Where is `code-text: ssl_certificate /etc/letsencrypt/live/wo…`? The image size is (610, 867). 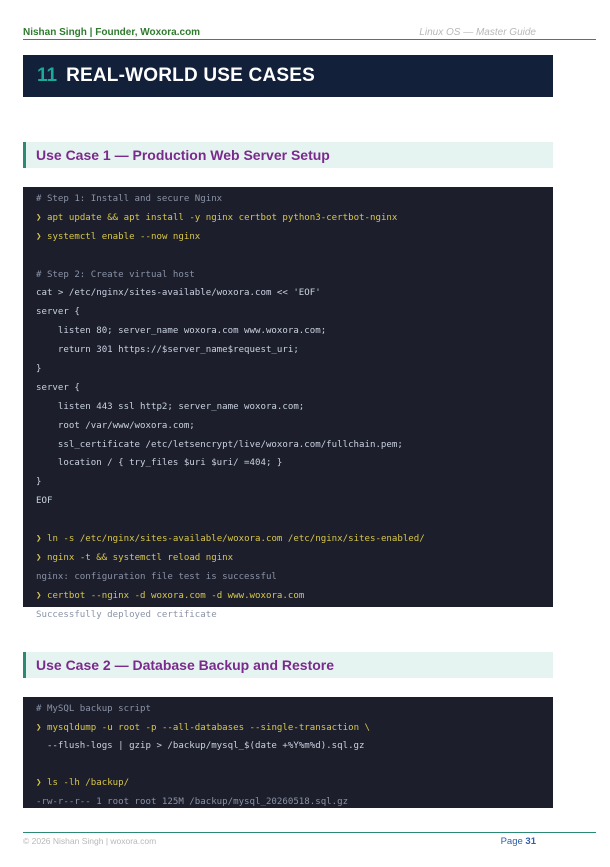
code-text: ssl_certificate /etc/letsencrypt/live/wo… is located at coordinates (219, 444).